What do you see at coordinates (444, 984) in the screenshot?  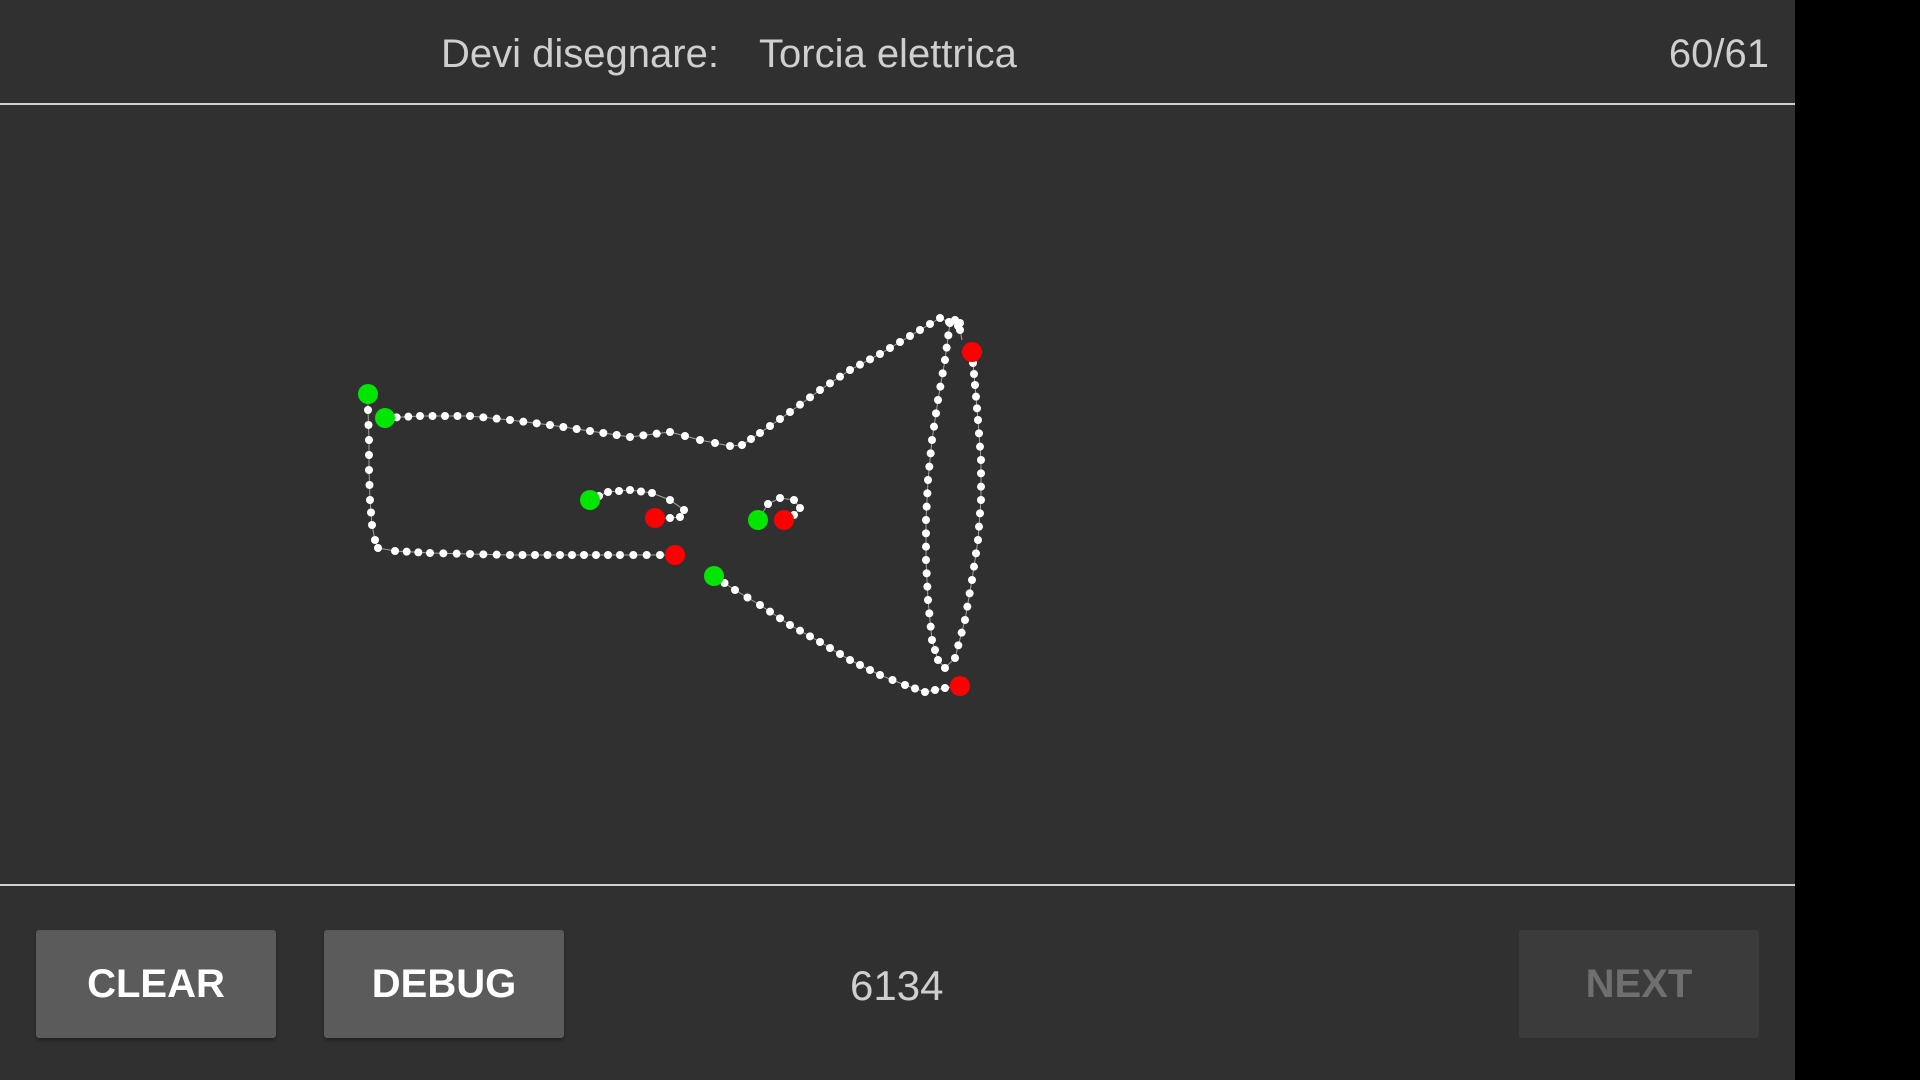 I see `debug-button: DEBUG` at bounding box center [444, 984].